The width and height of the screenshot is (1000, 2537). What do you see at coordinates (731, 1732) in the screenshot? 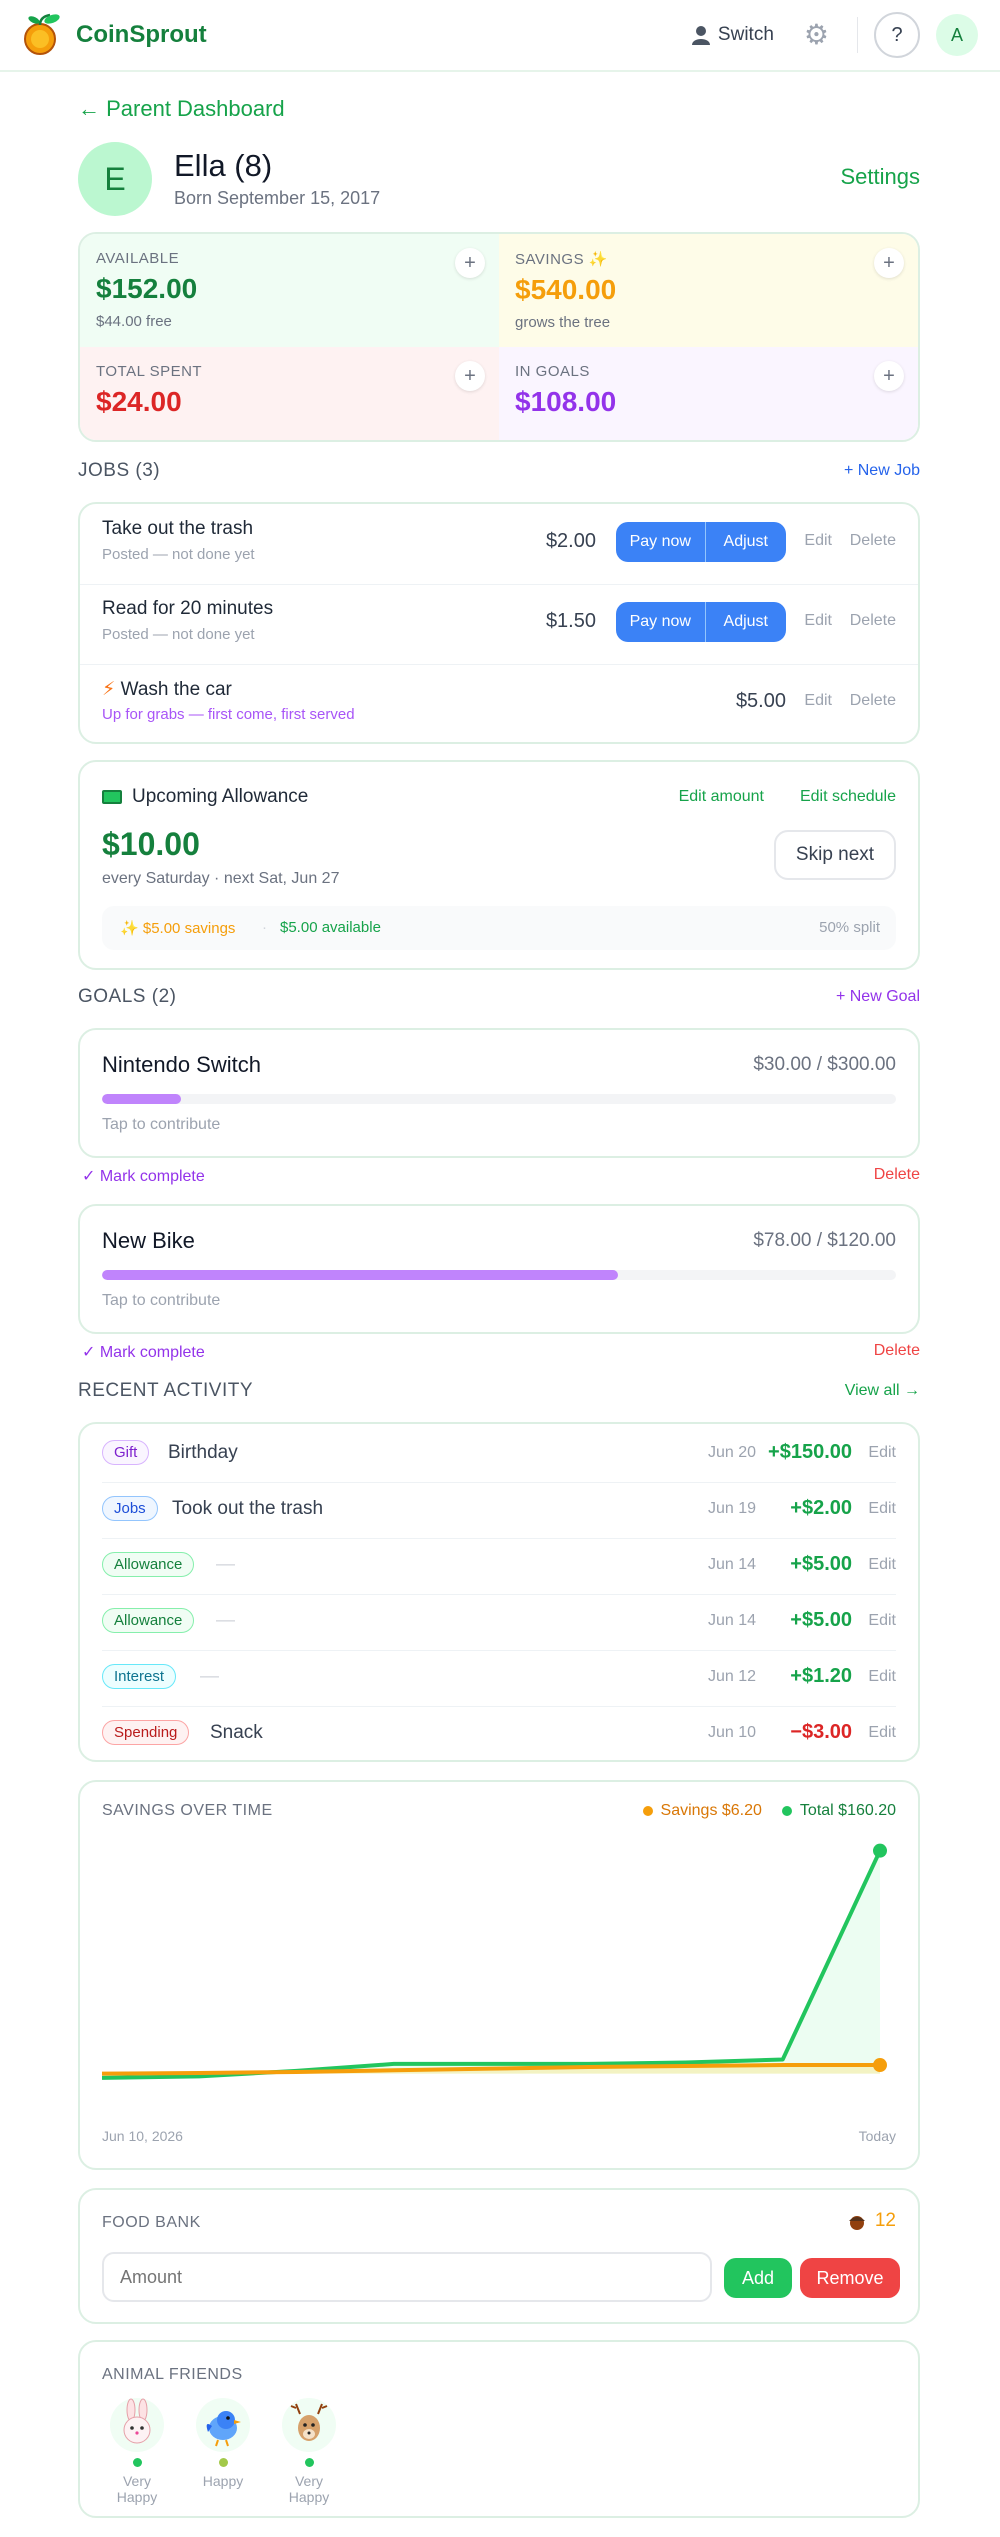
I see `activity-date: Jun 10` at bounding box center [731, 1732].